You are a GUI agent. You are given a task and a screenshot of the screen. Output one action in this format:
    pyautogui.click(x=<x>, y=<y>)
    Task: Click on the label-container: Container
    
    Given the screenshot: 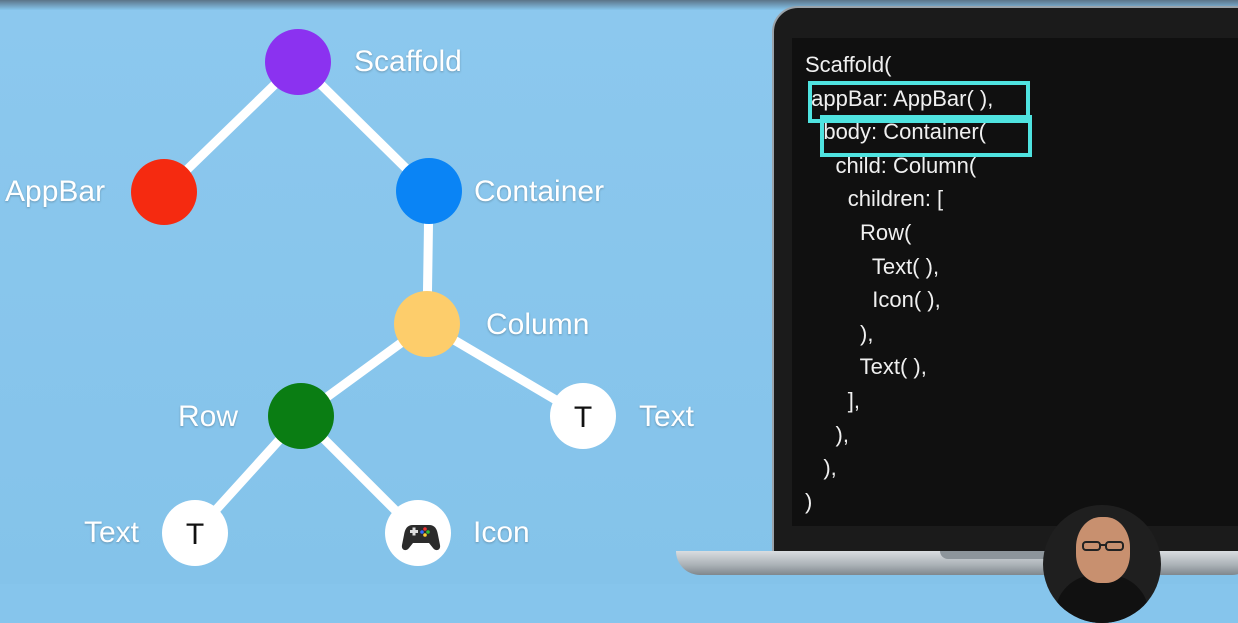 What is the action you would take?
    pyautogui.click(x=539, y=191)
    